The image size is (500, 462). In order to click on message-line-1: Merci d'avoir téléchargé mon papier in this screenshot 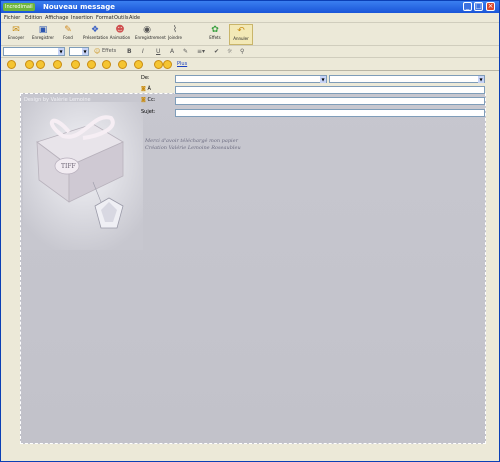, I will do `click(191, 141)`.